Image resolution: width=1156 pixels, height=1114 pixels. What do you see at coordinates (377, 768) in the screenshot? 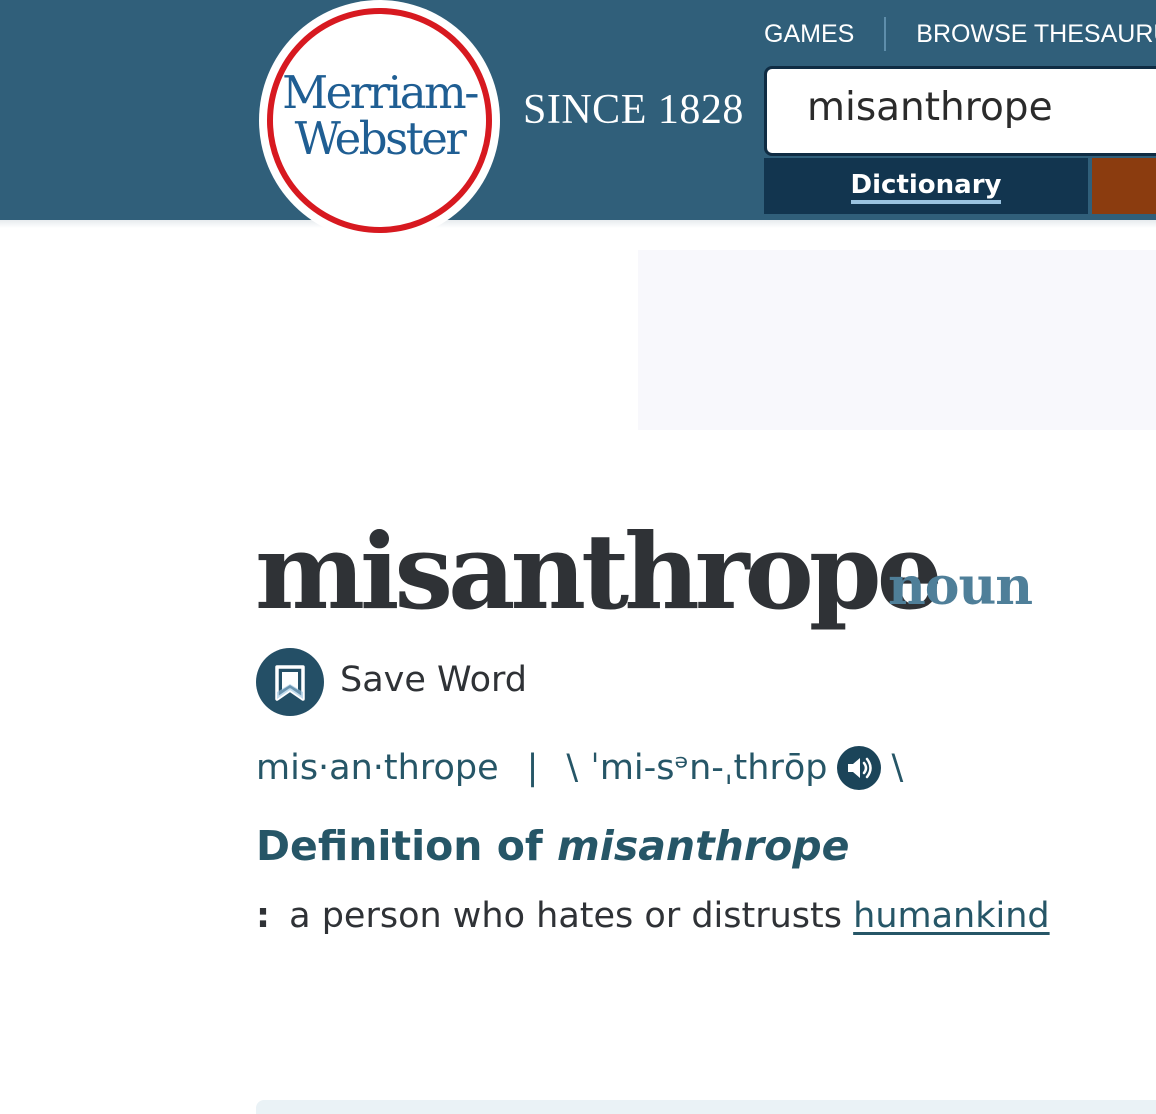
I see `syllables: mis·an·thrope` at bounding box center [377, 768].